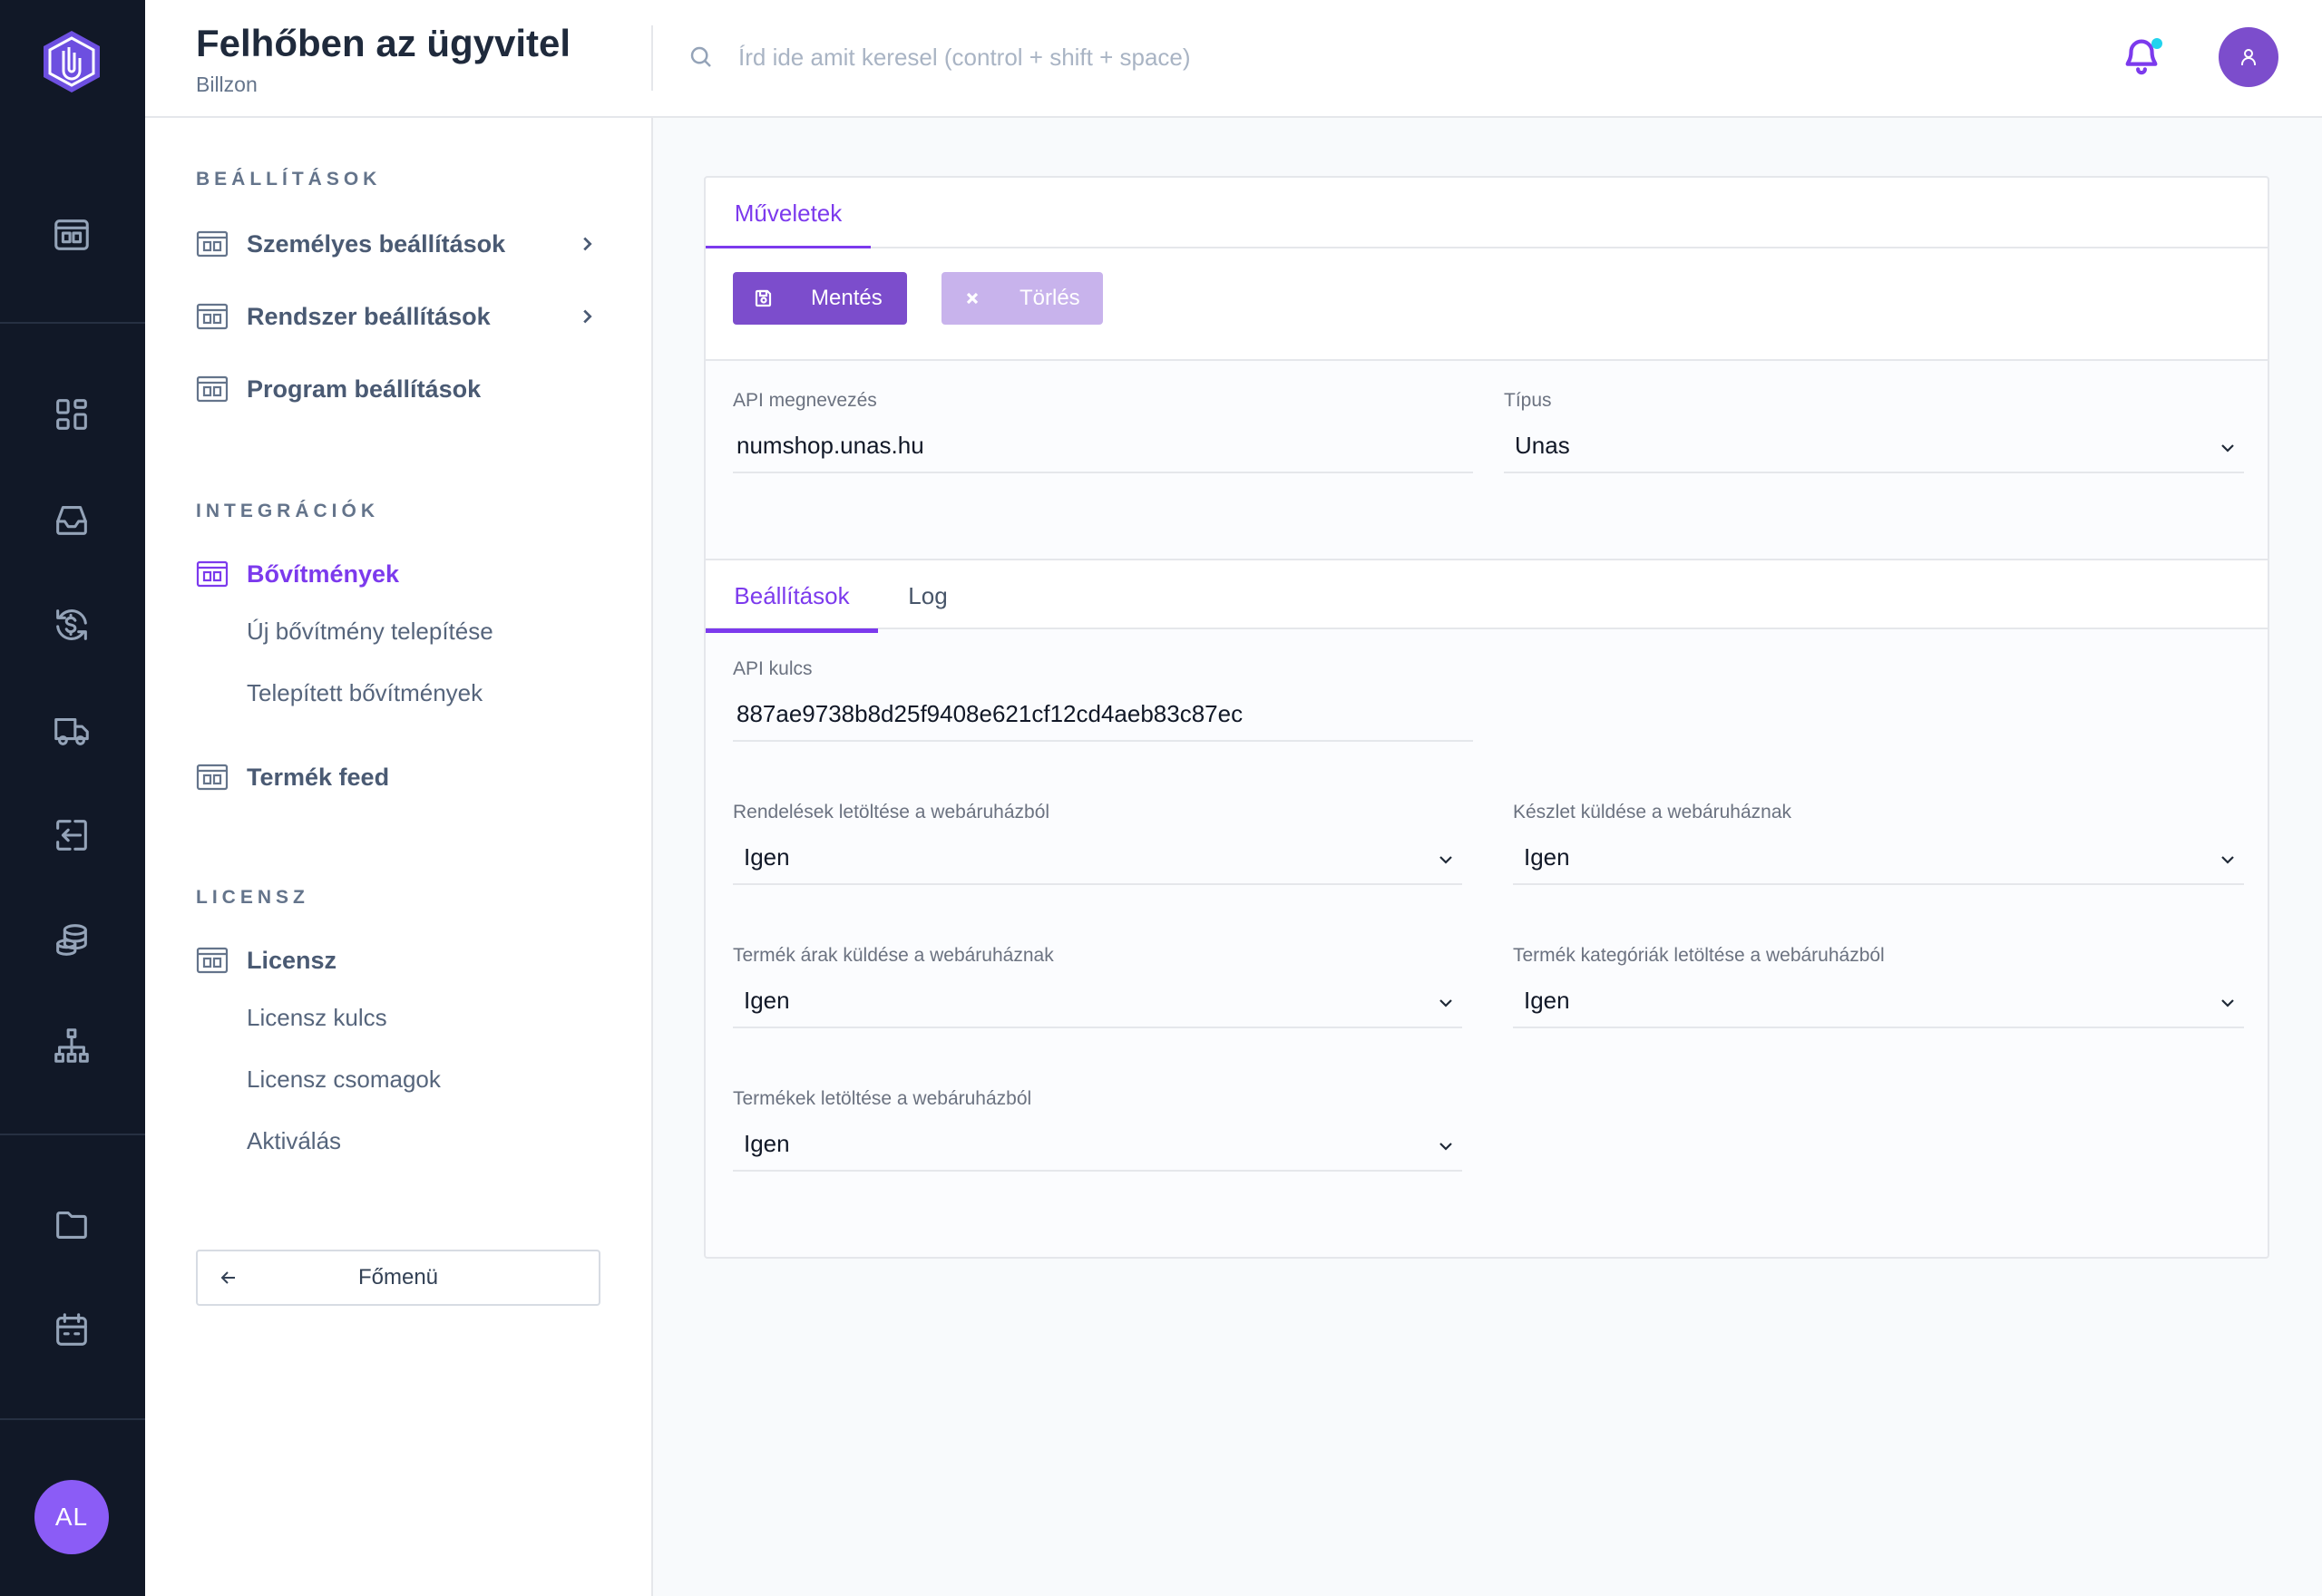 Image resolution: width=2322 pixels, height=1596 pixels. What do you see at coordinates (71, 835) in the screenshot?
I see `transfer-in-icon` at bounding box center [71, 835].